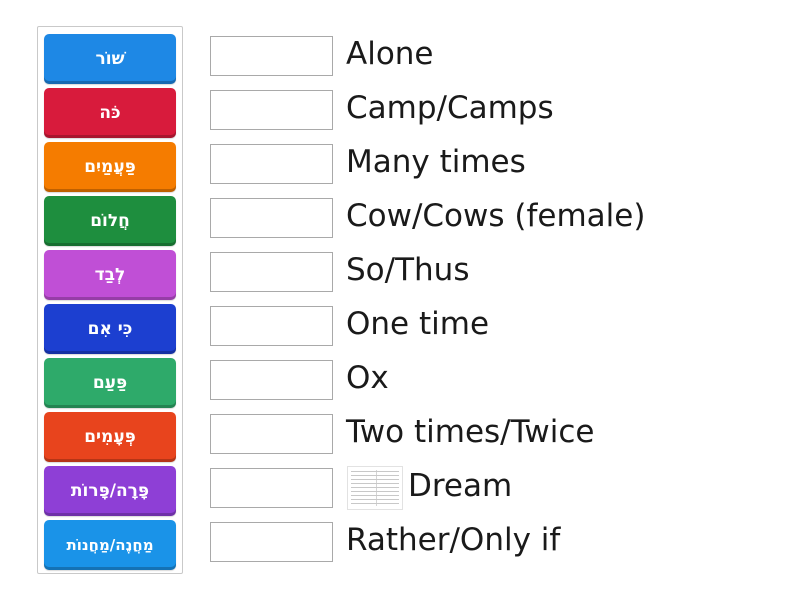  Describe the element at coordinates (110, 167) in the screenshot. I see `tile-paamayim: פַּעֲמַיִם` at that location.